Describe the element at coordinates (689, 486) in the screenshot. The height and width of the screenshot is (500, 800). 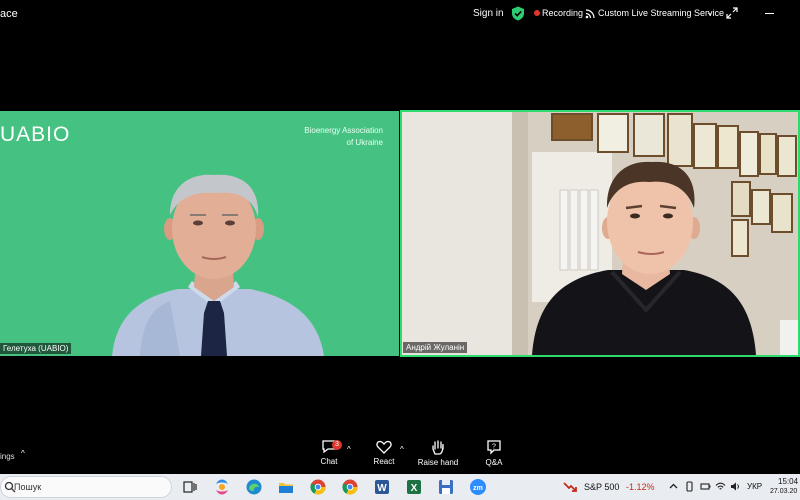
I see `phone-link-icon` at that location.